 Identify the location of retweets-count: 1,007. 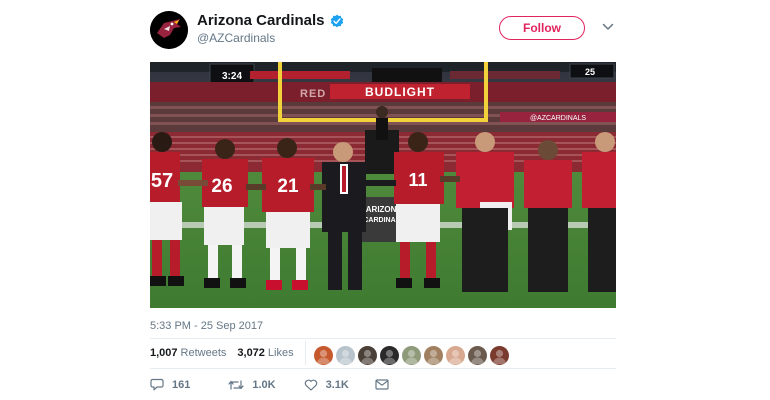
(164, 353).